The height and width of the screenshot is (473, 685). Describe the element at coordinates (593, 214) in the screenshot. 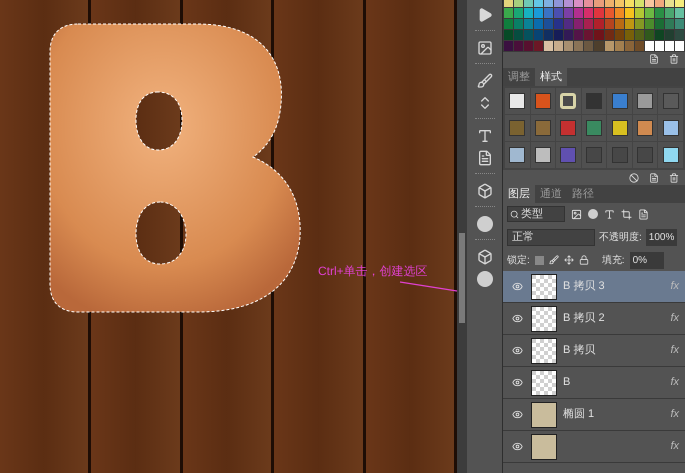

I see `adjustment-filter-icon` at that location.